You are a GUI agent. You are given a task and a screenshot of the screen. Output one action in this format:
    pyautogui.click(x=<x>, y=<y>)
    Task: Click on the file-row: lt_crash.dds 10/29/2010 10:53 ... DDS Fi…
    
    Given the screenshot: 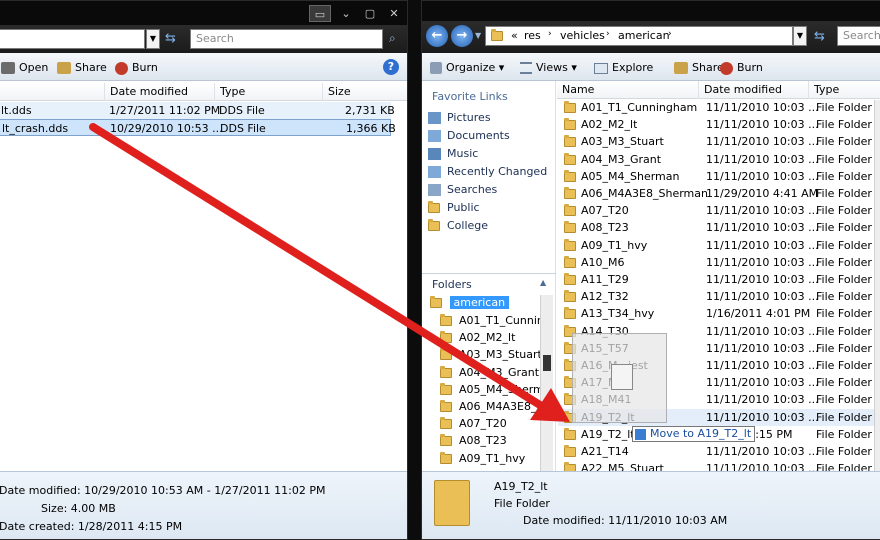 What is the action you would take?
    pyautogui.click(x=198, y=127)
    